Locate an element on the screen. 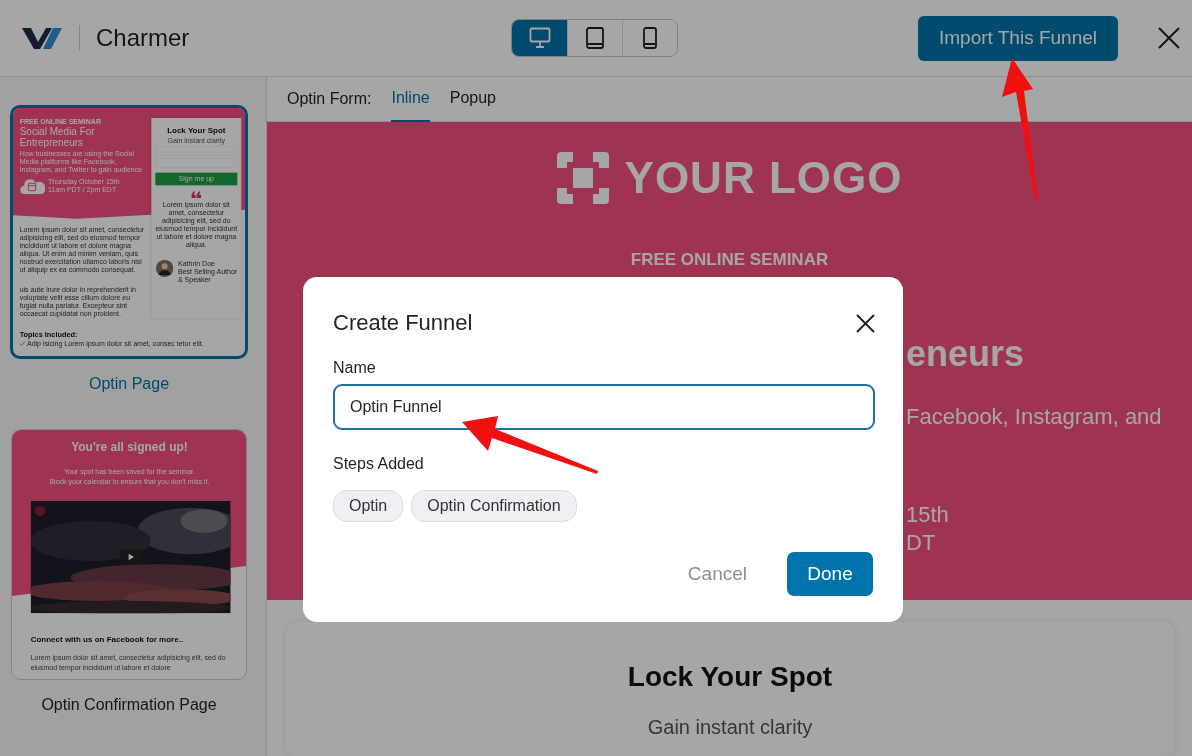  template-thumbnail is located at coordinates (129, 232).